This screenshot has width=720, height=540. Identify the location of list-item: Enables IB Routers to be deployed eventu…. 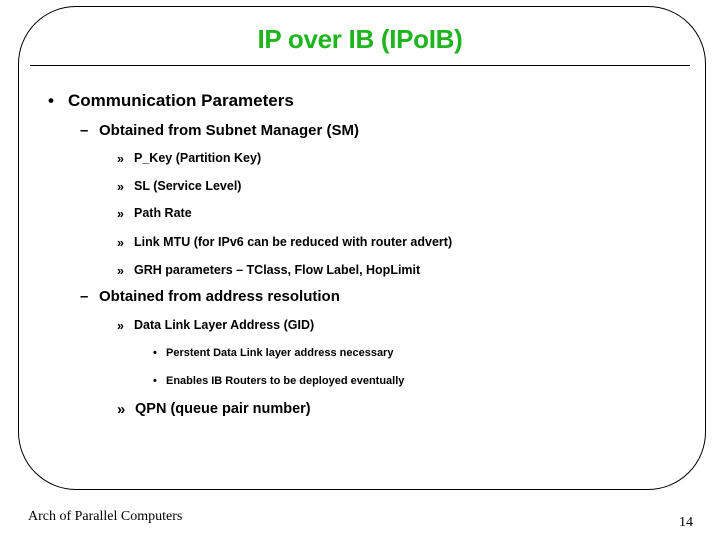
(285, 381).